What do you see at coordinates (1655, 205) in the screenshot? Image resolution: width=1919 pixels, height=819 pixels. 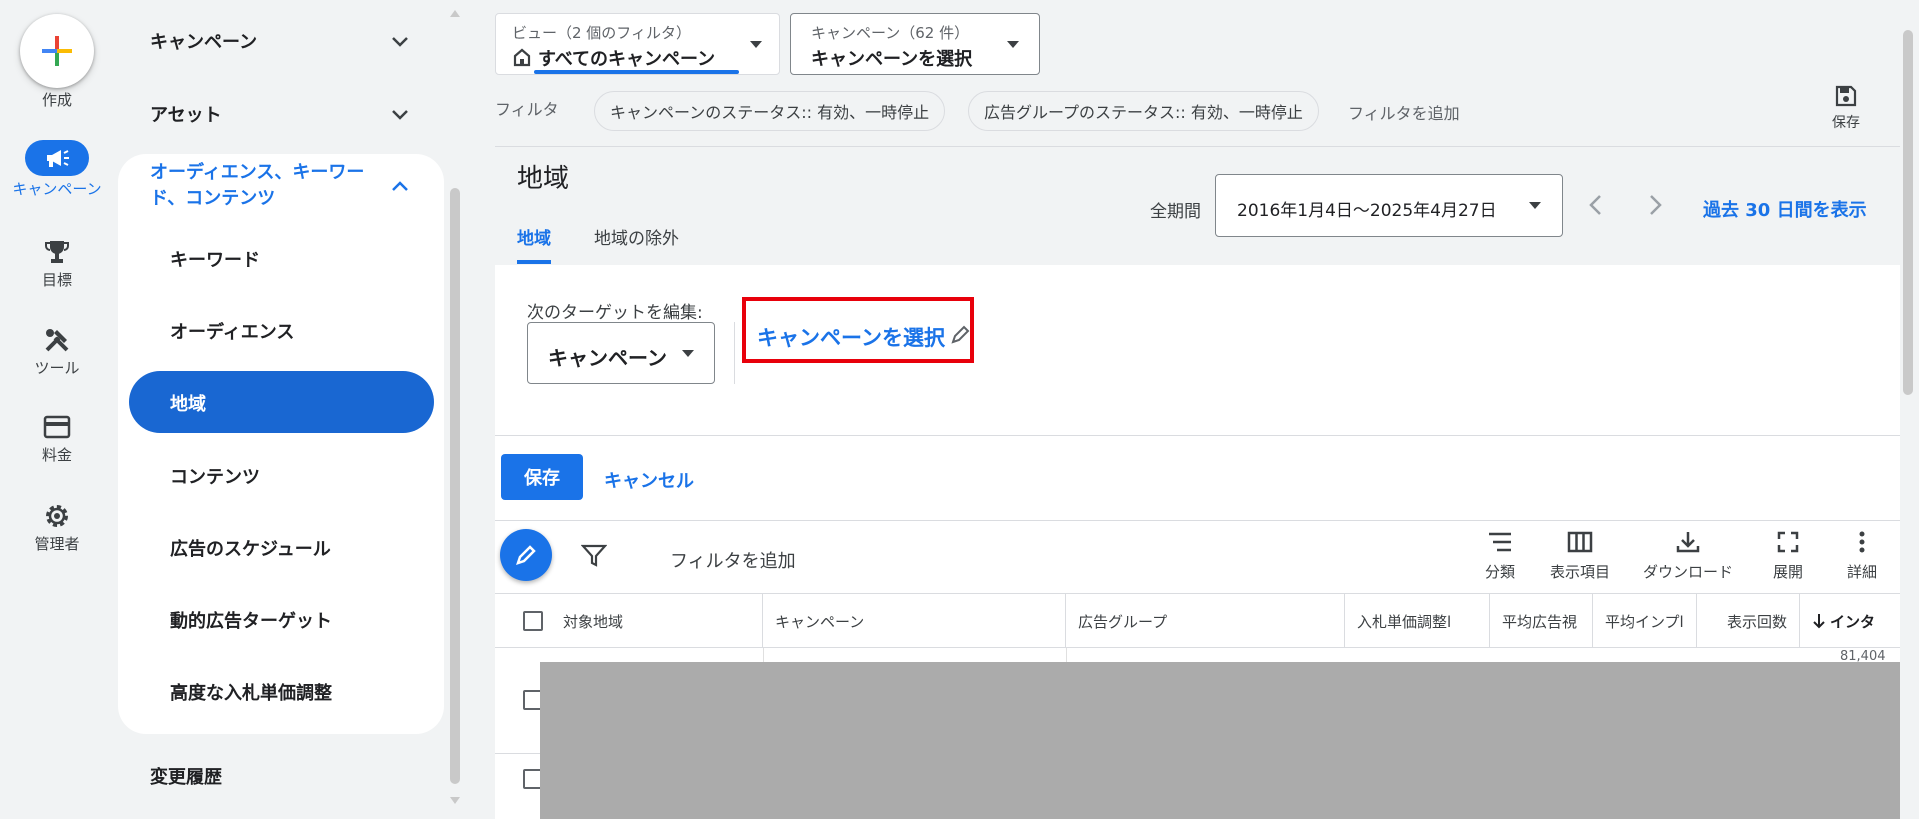 I see `chevron-right-icon` at bounding box center [1655, 205].